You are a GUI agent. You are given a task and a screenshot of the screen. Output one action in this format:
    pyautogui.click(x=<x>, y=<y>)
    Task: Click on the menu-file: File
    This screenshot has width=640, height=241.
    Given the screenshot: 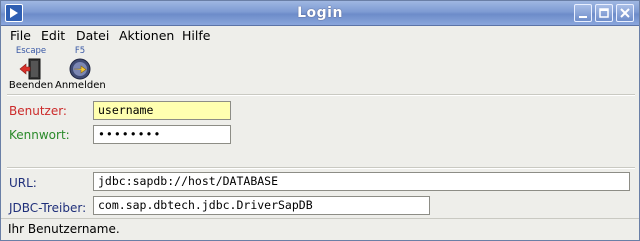 What is the action you would take?
    pyautogui.click(x=20, y=35)
    